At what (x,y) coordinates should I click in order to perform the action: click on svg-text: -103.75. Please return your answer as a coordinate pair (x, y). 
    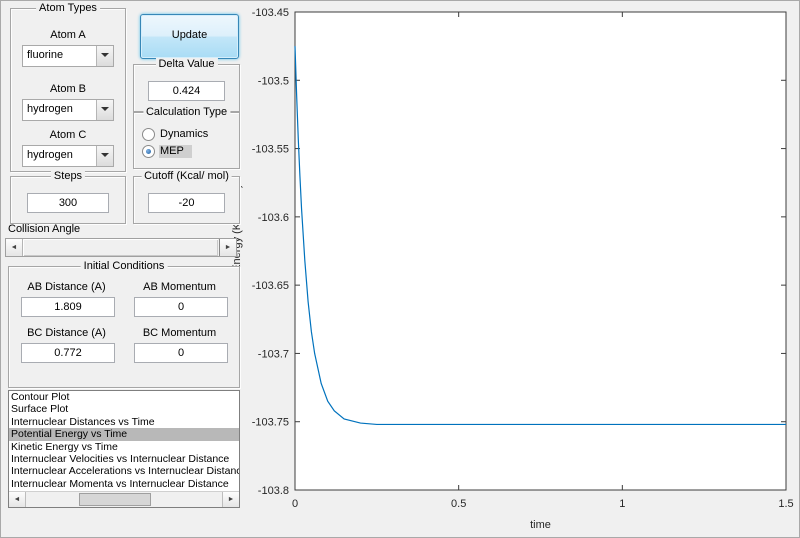
    Looking at the image, I should click on (270, 423).